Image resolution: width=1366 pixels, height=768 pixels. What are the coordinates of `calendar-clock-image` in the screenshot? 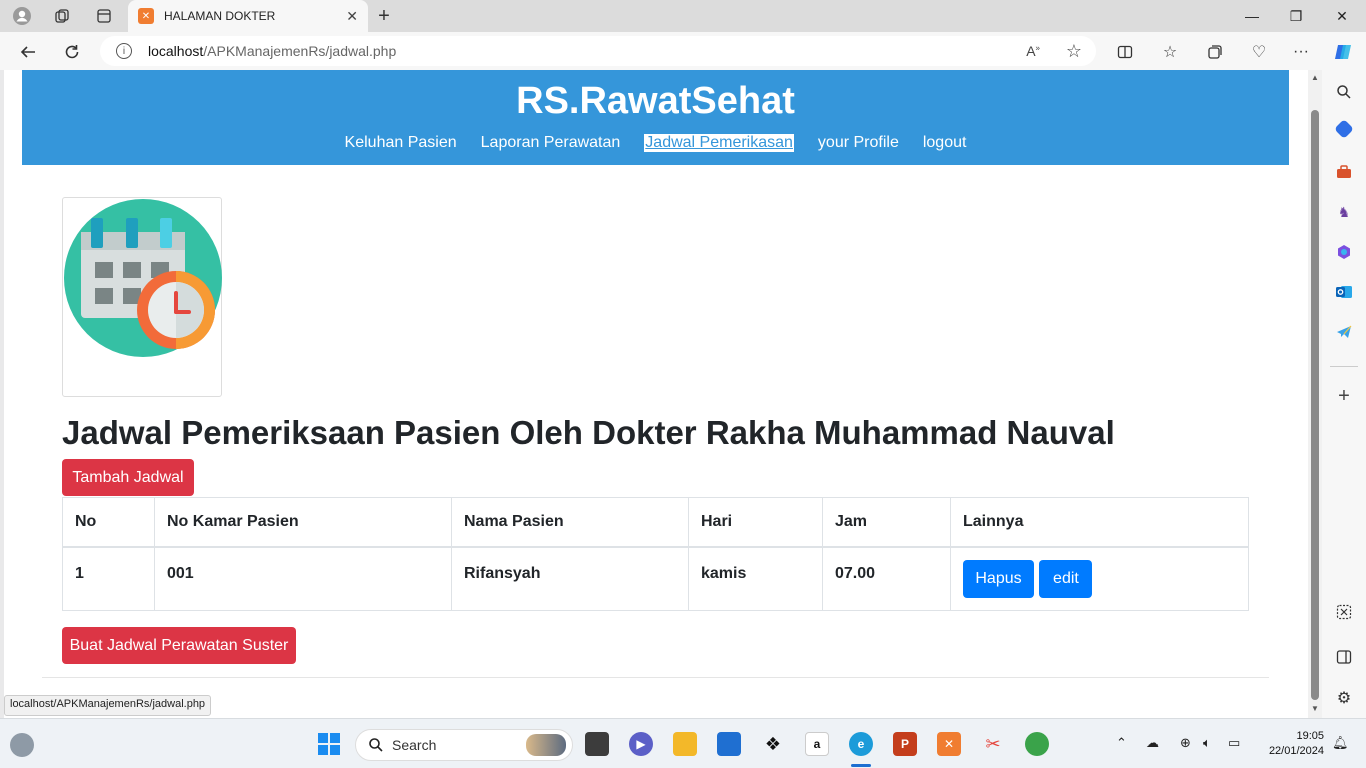 It's located at (142, 297).